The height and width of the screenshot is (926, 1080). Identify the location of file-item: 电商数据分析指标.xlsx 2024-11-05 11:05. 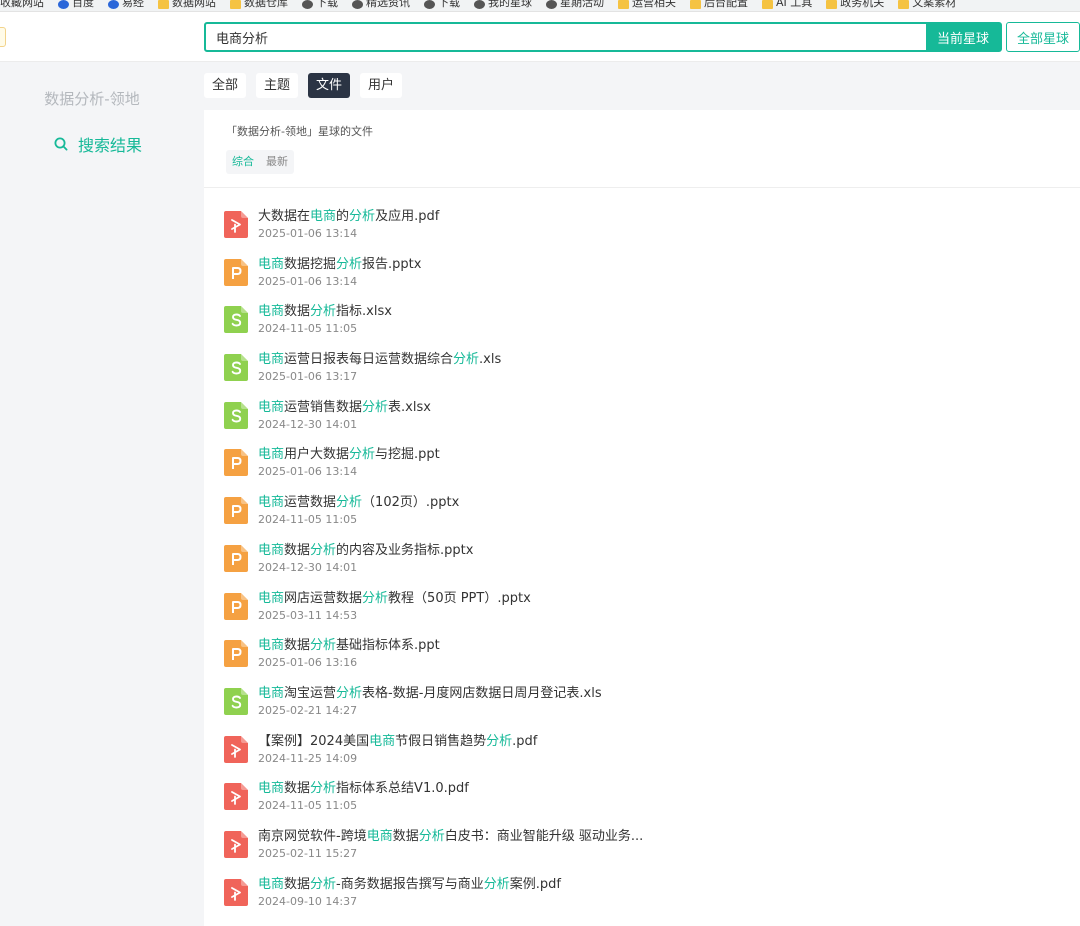
(644, 327).